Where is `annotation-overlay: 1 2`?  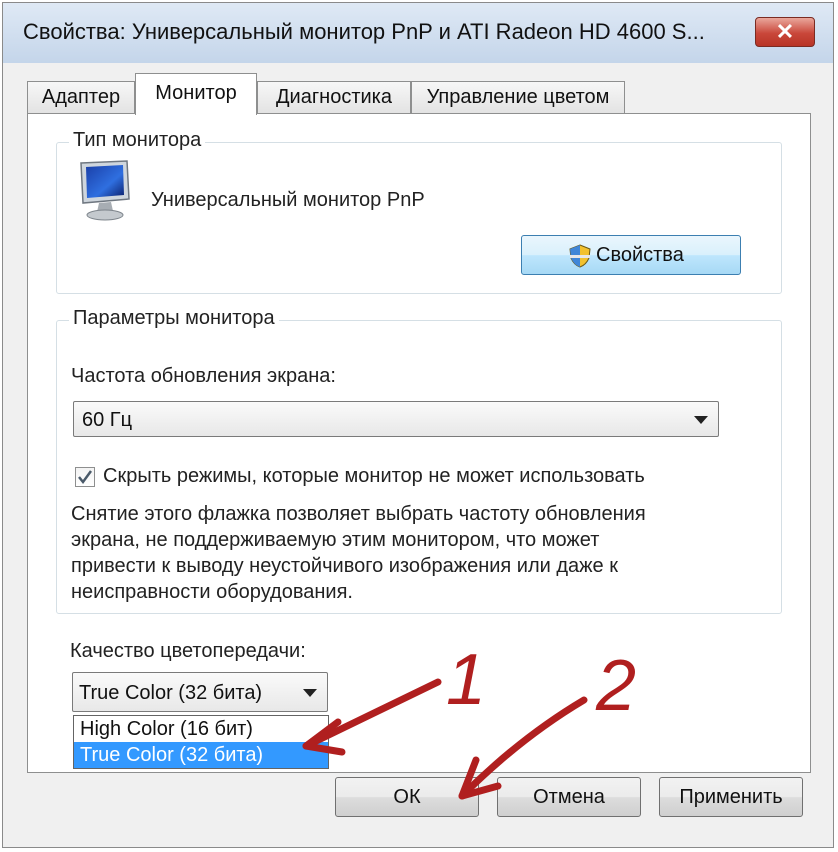
annotation-overlay: 1 2 is located at coordinates (469, 720).